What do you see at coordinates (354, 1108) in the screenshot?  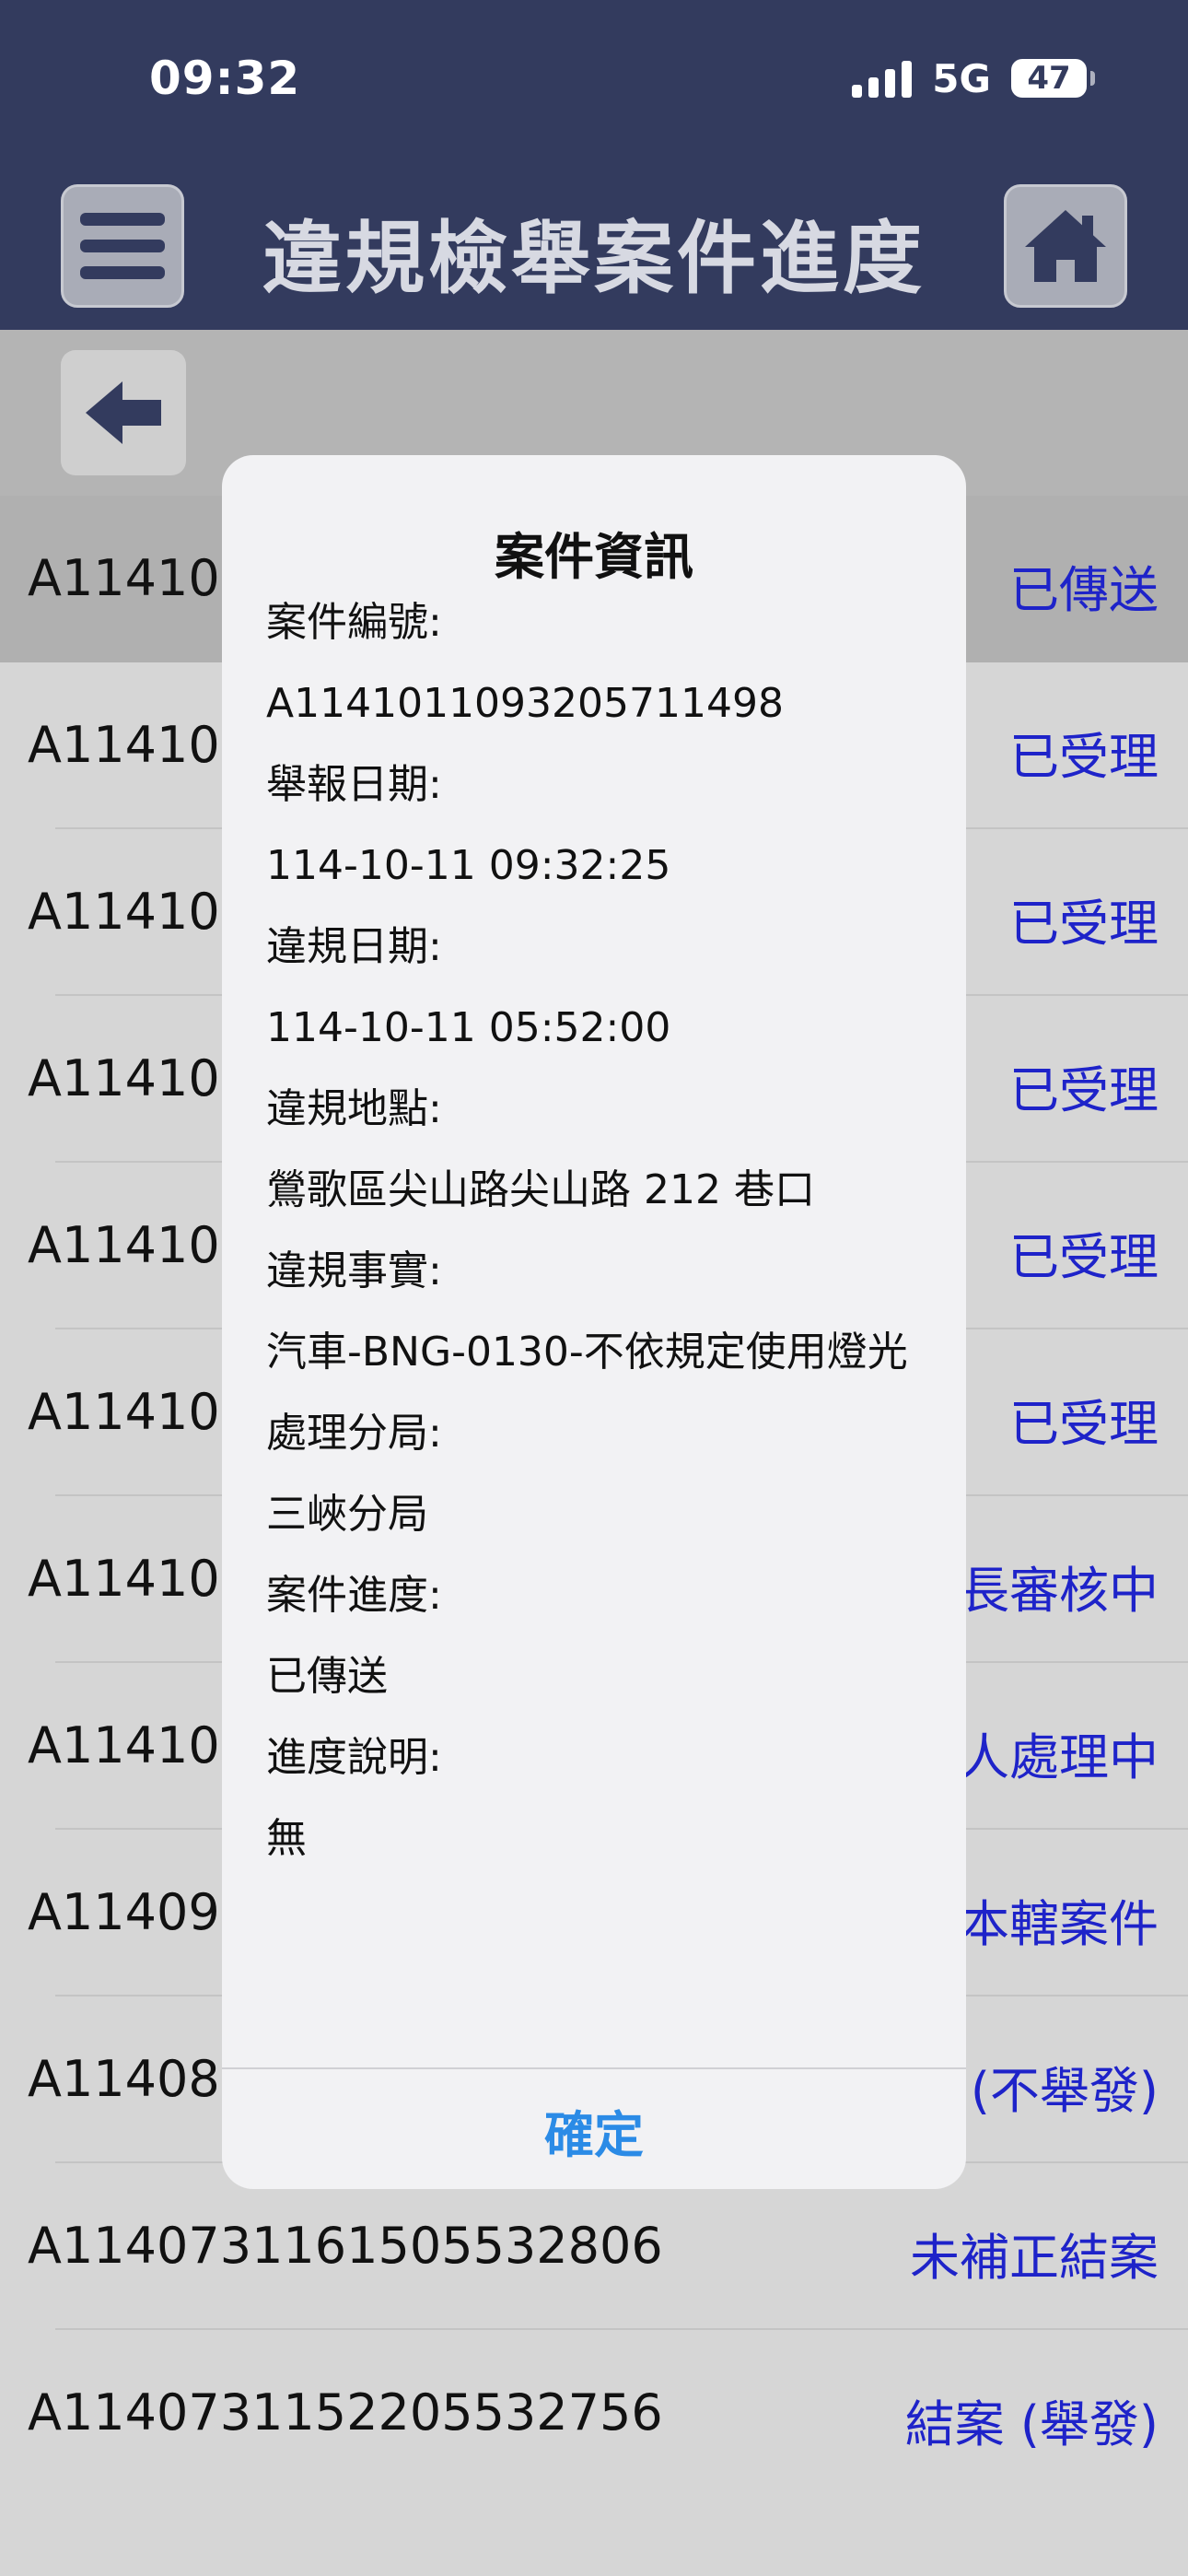 I see `location-label: 違規地點:` at bounding box center [354, 1108].